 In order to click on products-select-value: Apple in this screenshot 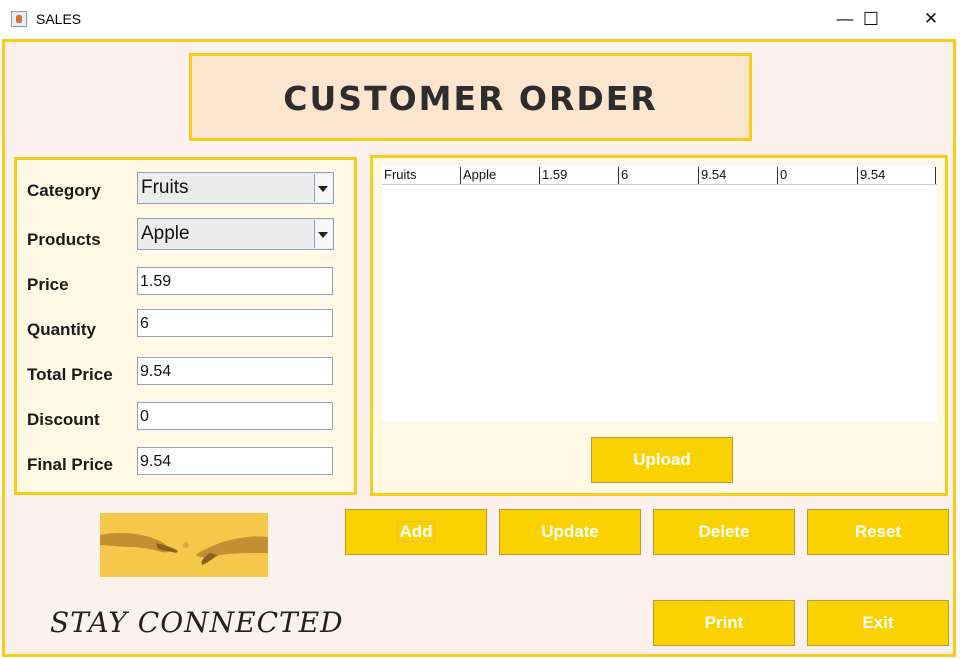, I will do `click(165, 233)`.